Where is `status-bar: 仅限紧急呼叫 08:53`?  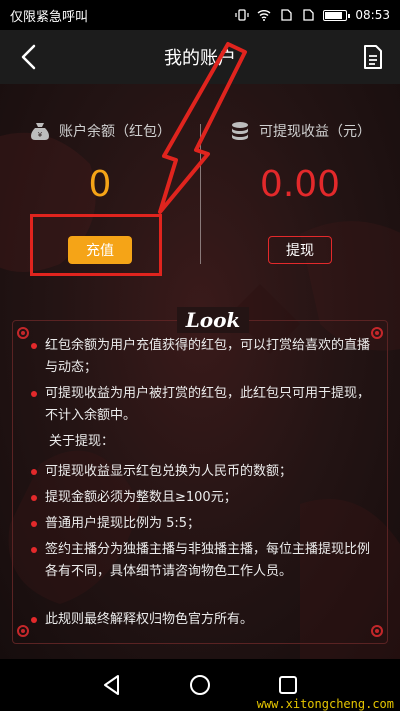
status-bar: 仅限紧急呼叫 08:53 is located at coordinates (200, 15).